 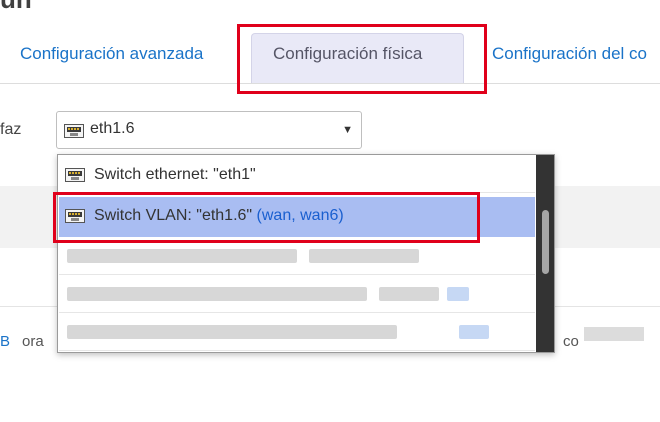 I want to click on dropdown-scrollbar, so click(x=545, y=253).